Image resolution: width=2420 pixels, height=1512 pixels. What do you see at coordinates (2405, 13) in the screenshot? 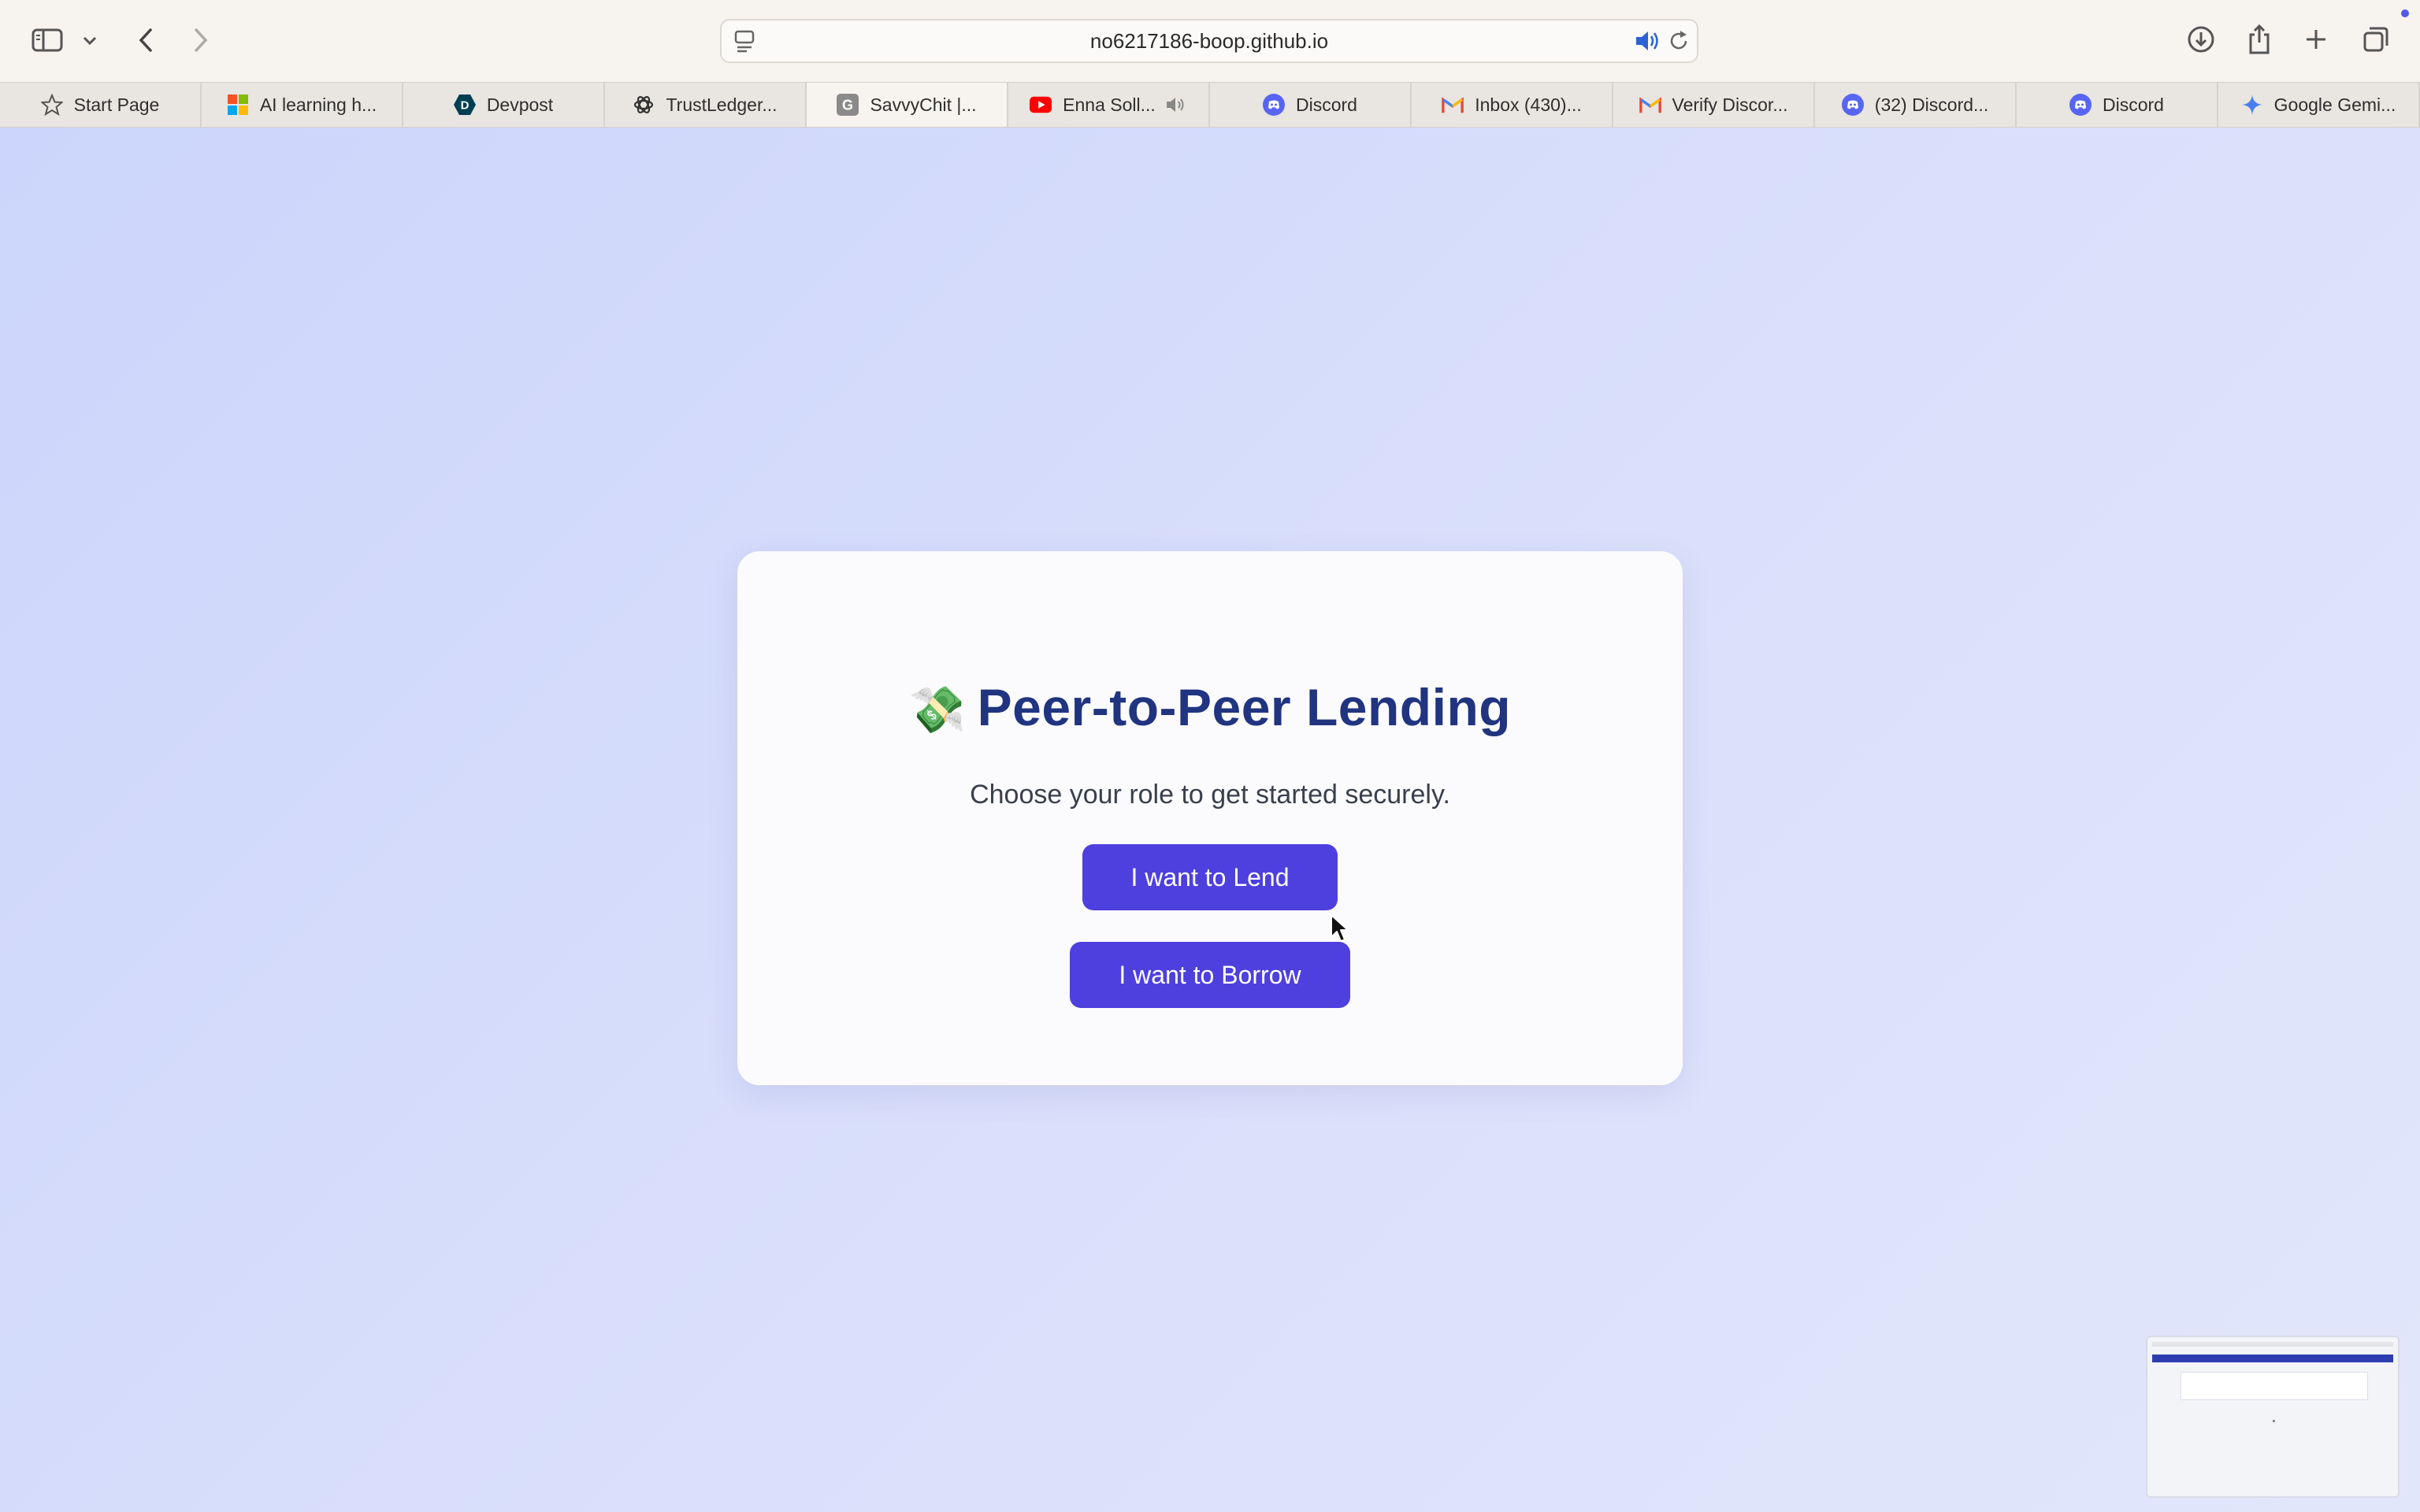
I see `notification-dot` at bounding box center [2405, 13].